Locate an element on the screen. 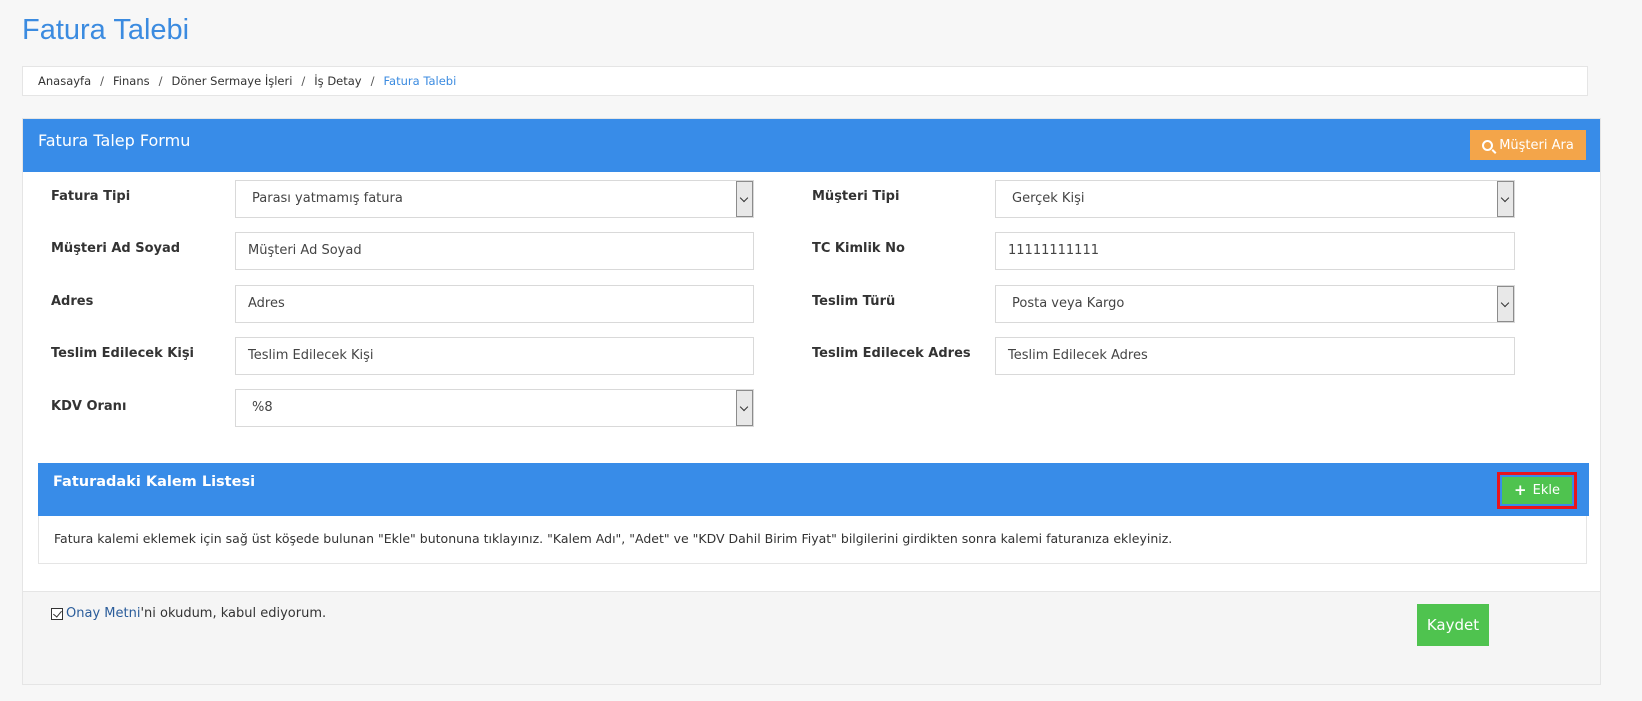 The image size is (1642, 701). customer-search-label: Müşteri Ara is located at coordinates (1536, 145).